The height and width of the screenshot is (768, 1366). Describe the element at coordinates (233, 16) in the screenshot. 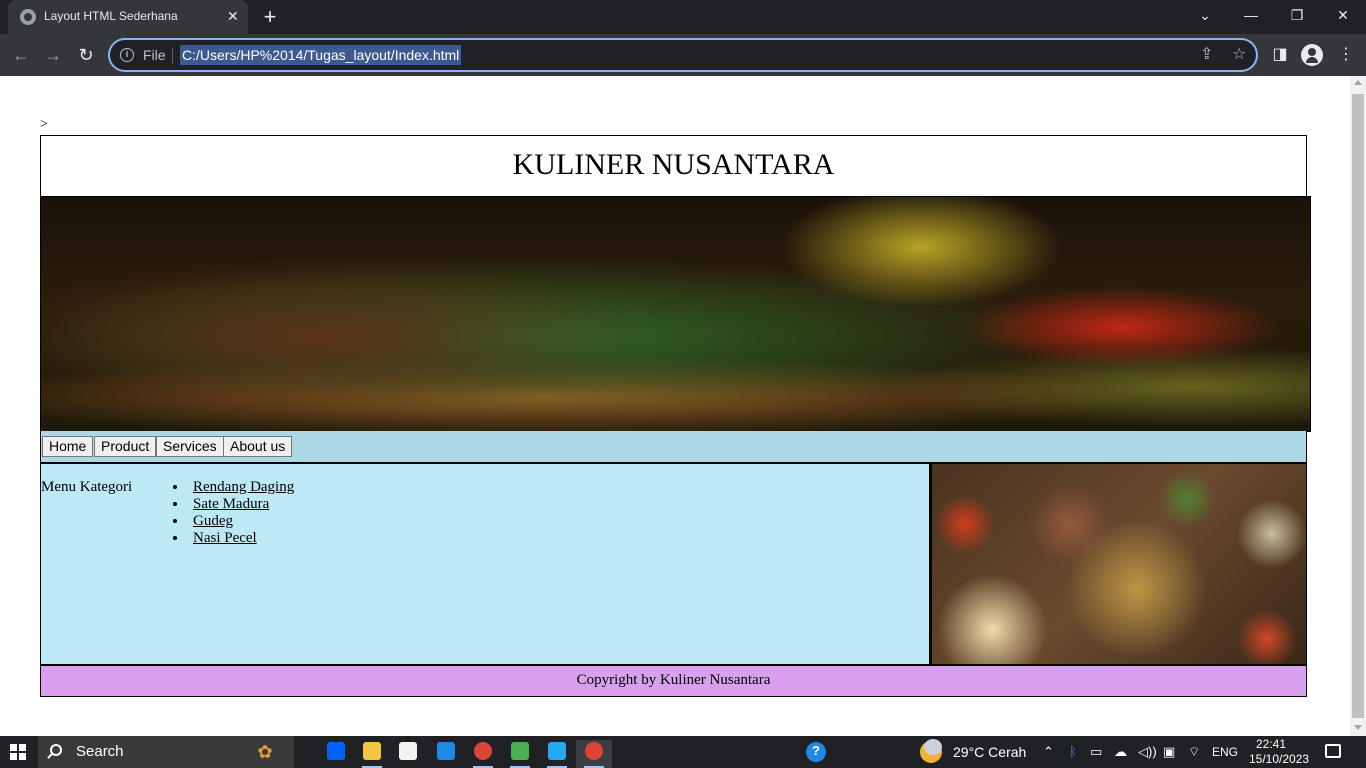

I see `close-tab-icon: ✕` at that location.